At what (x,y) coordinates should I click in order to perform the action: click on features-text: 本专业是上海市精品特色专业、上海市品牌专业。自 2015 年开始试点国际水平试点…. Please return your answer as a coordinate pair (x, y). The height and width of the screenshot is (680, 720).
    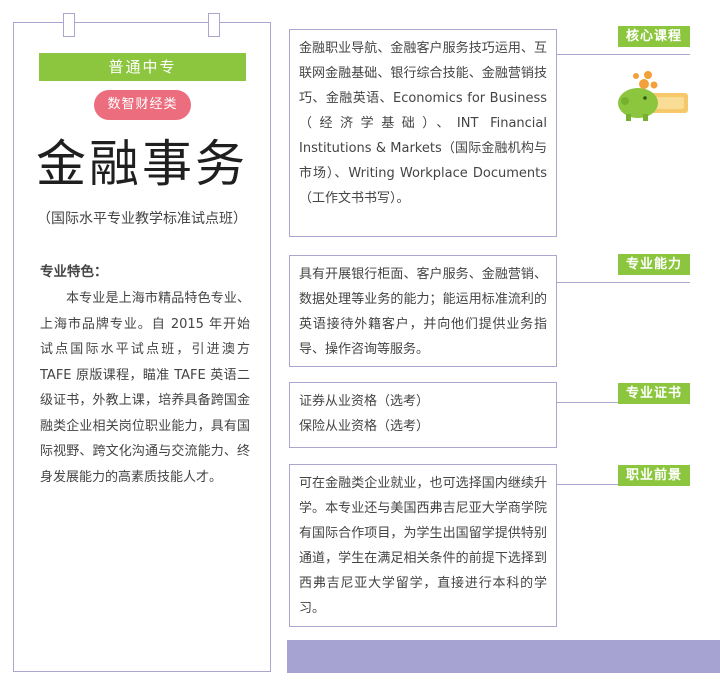
    Looking at the image, I should click on (145, 388).